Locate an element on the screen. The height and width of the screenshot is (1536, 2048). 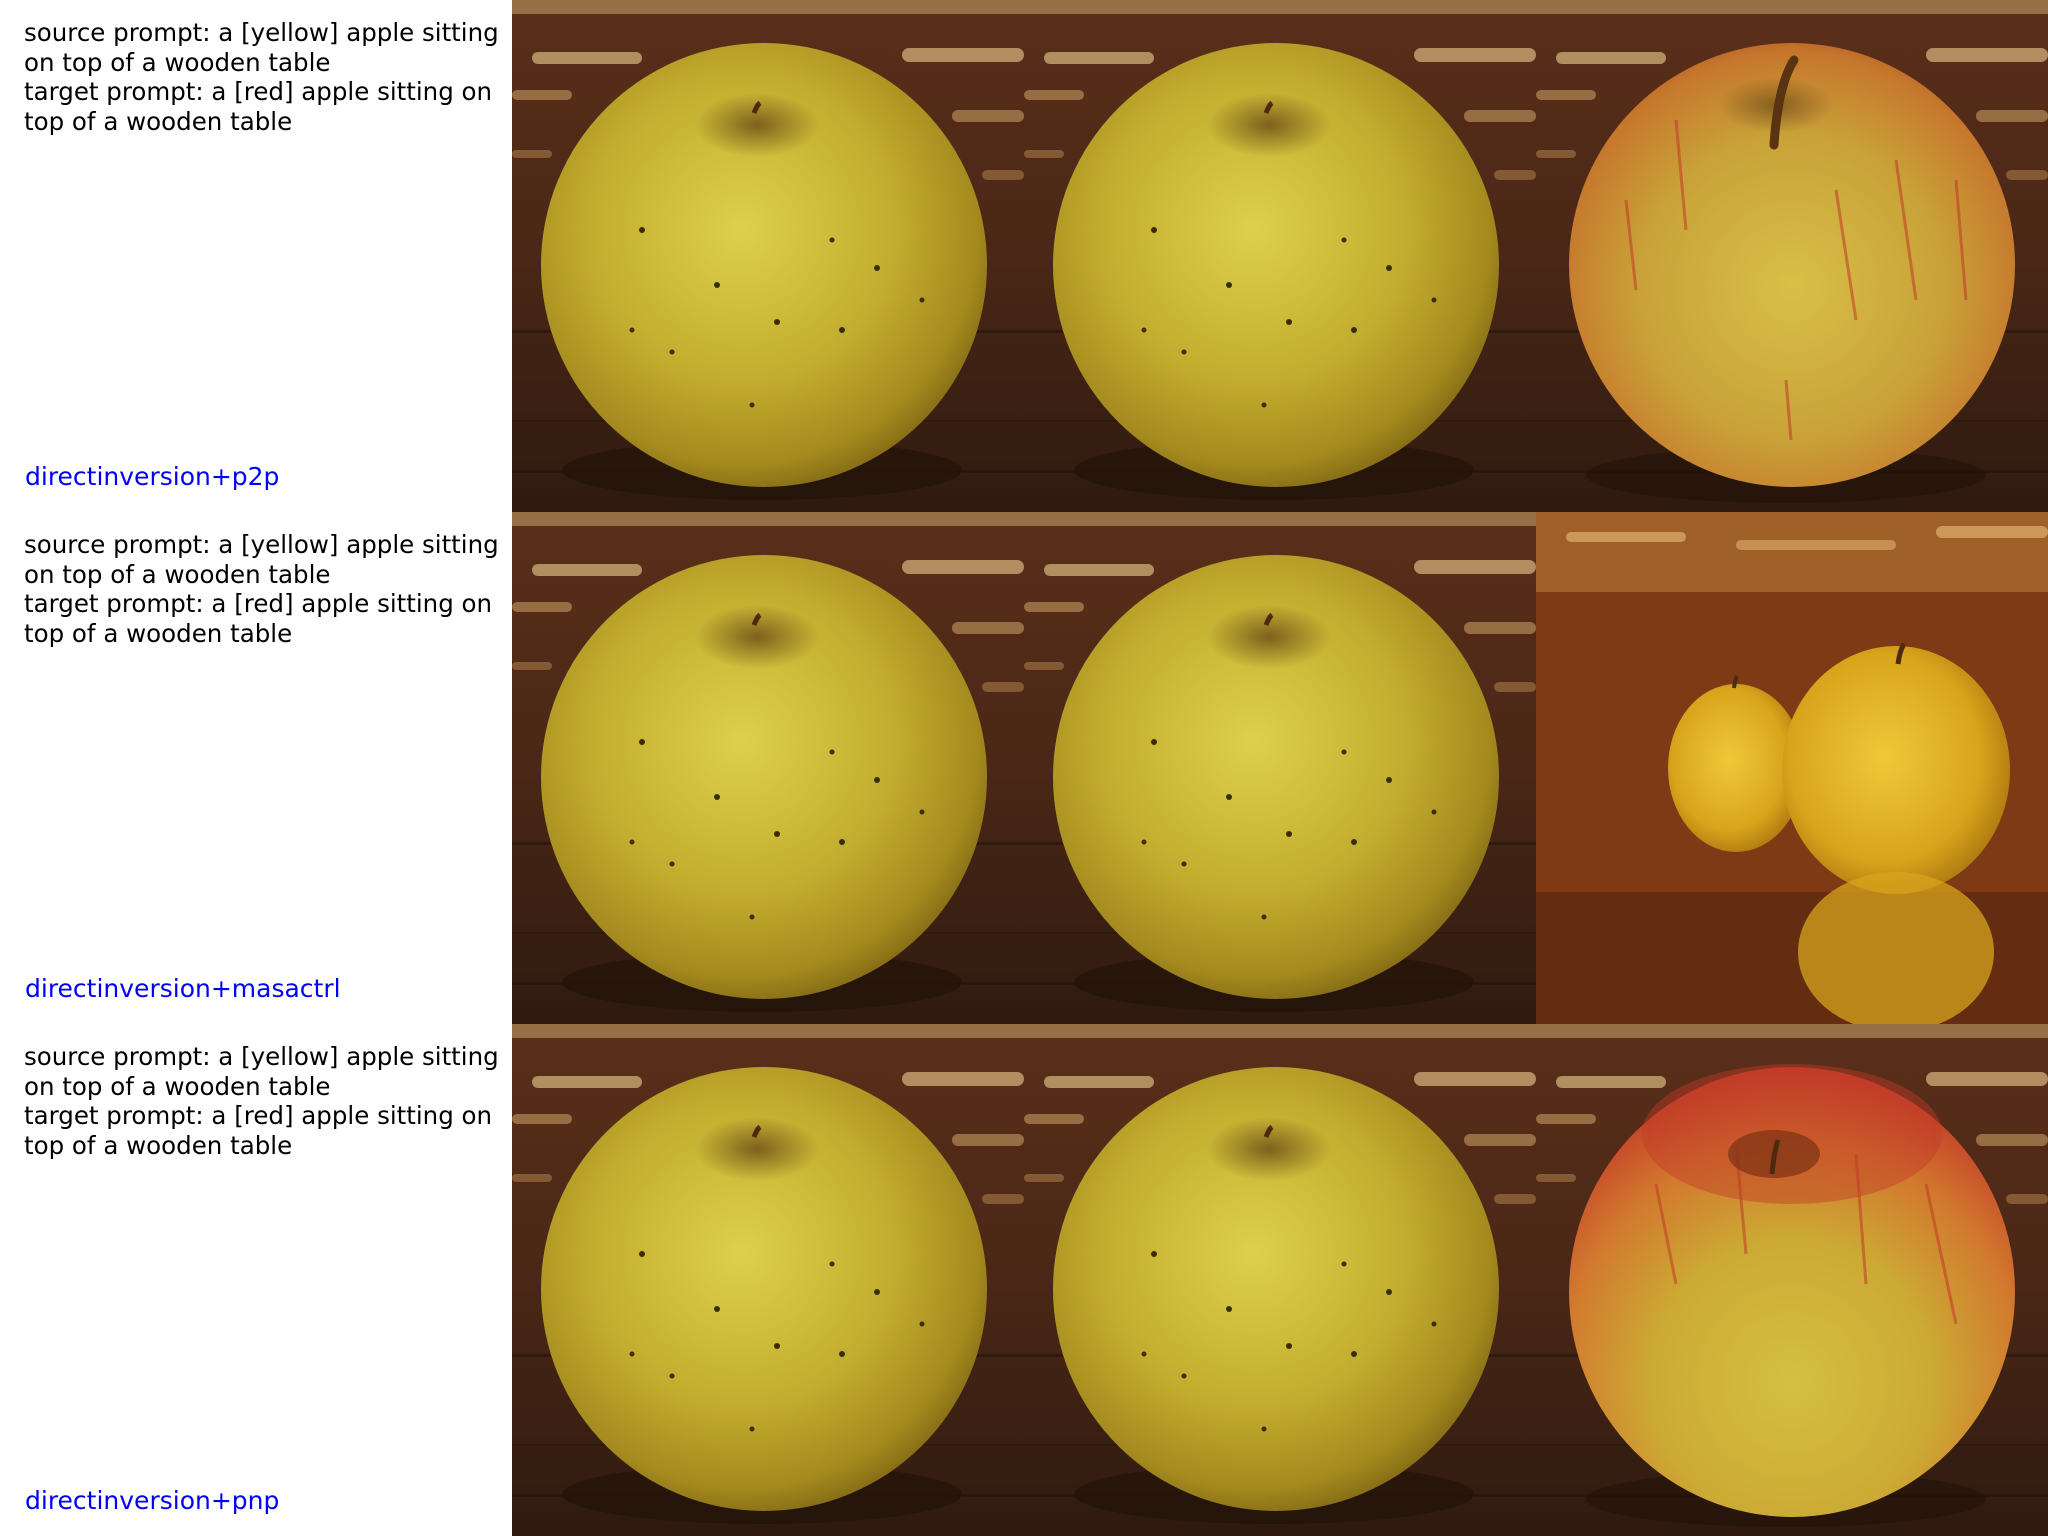
method-label: directinversion+pnp is located at coordinates (152, 1500).